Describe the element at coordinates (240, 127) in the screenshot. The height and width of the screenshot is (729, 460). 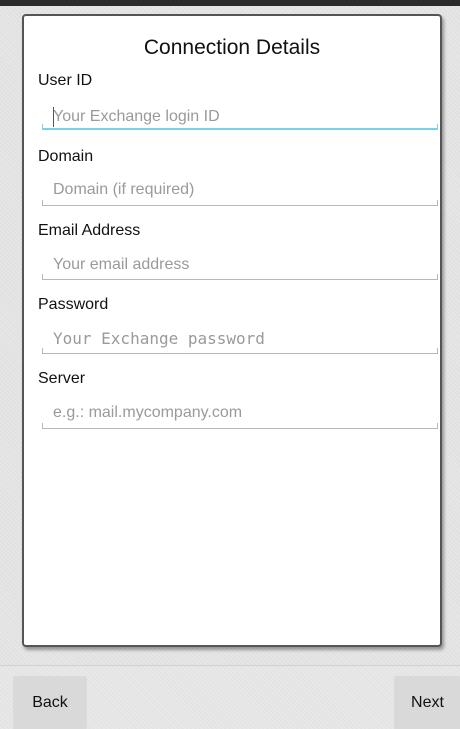
I see `user-id-underline` at that location.